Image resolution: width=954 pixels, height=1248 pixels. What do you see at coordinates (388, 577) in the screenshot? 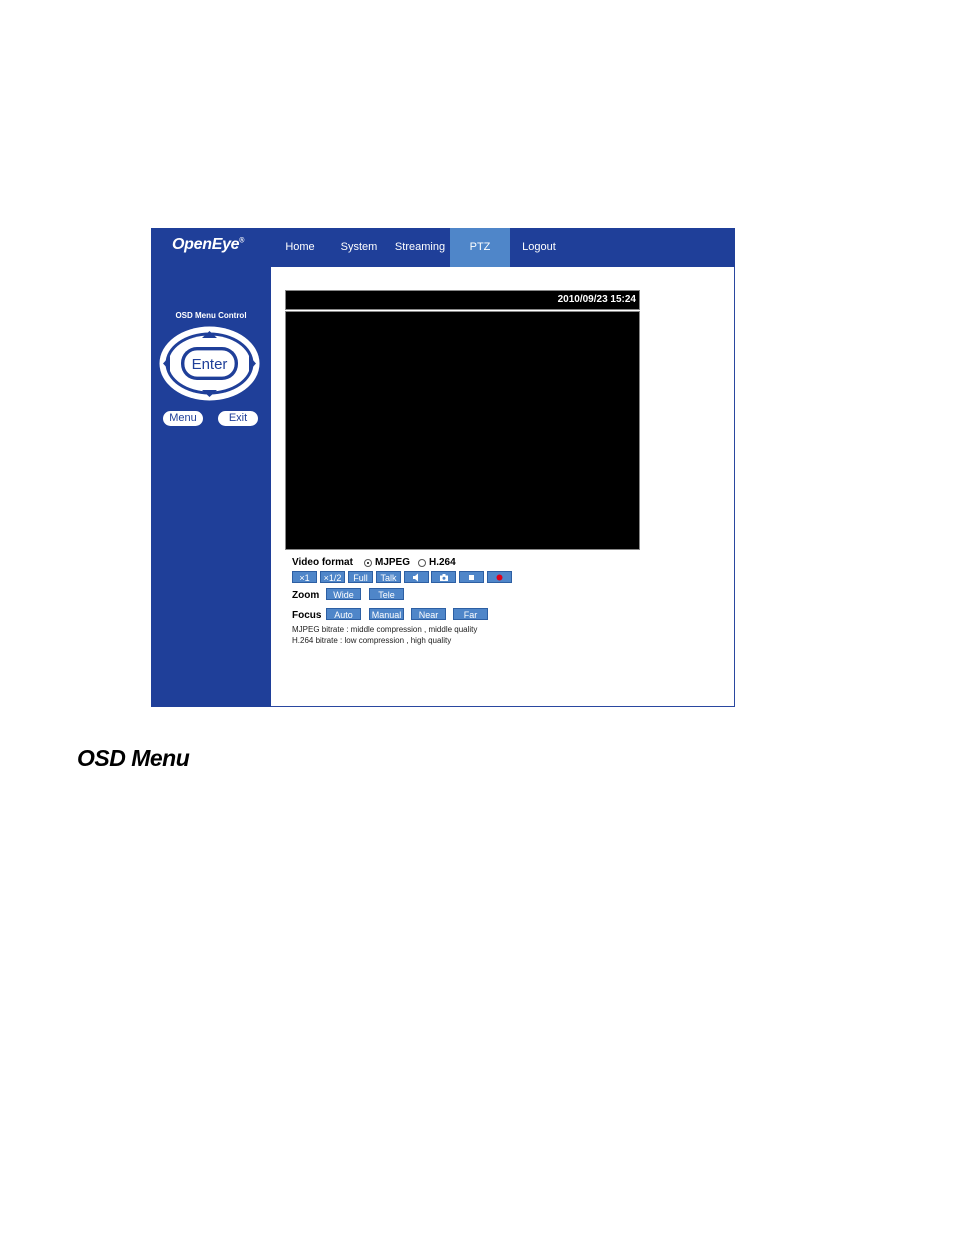
I see `talk-button: Talk` at bounding box center [388, 577].